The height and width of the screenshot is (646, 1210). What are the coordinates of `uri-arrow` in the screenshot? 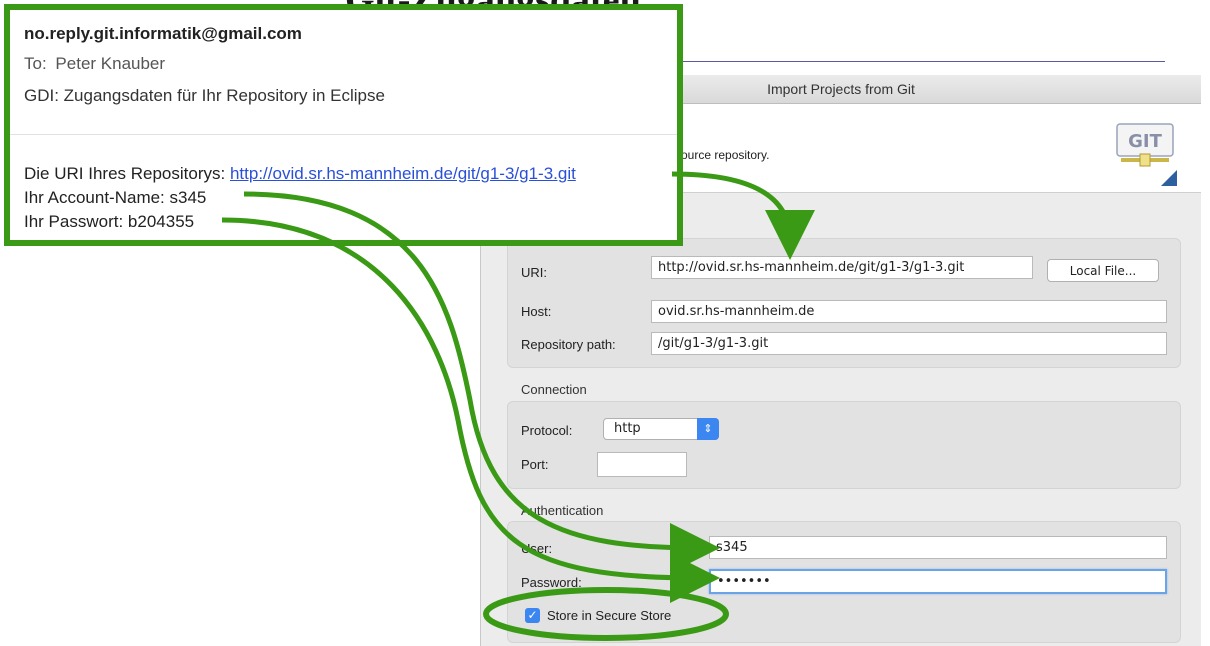 It's located at (743, 215).